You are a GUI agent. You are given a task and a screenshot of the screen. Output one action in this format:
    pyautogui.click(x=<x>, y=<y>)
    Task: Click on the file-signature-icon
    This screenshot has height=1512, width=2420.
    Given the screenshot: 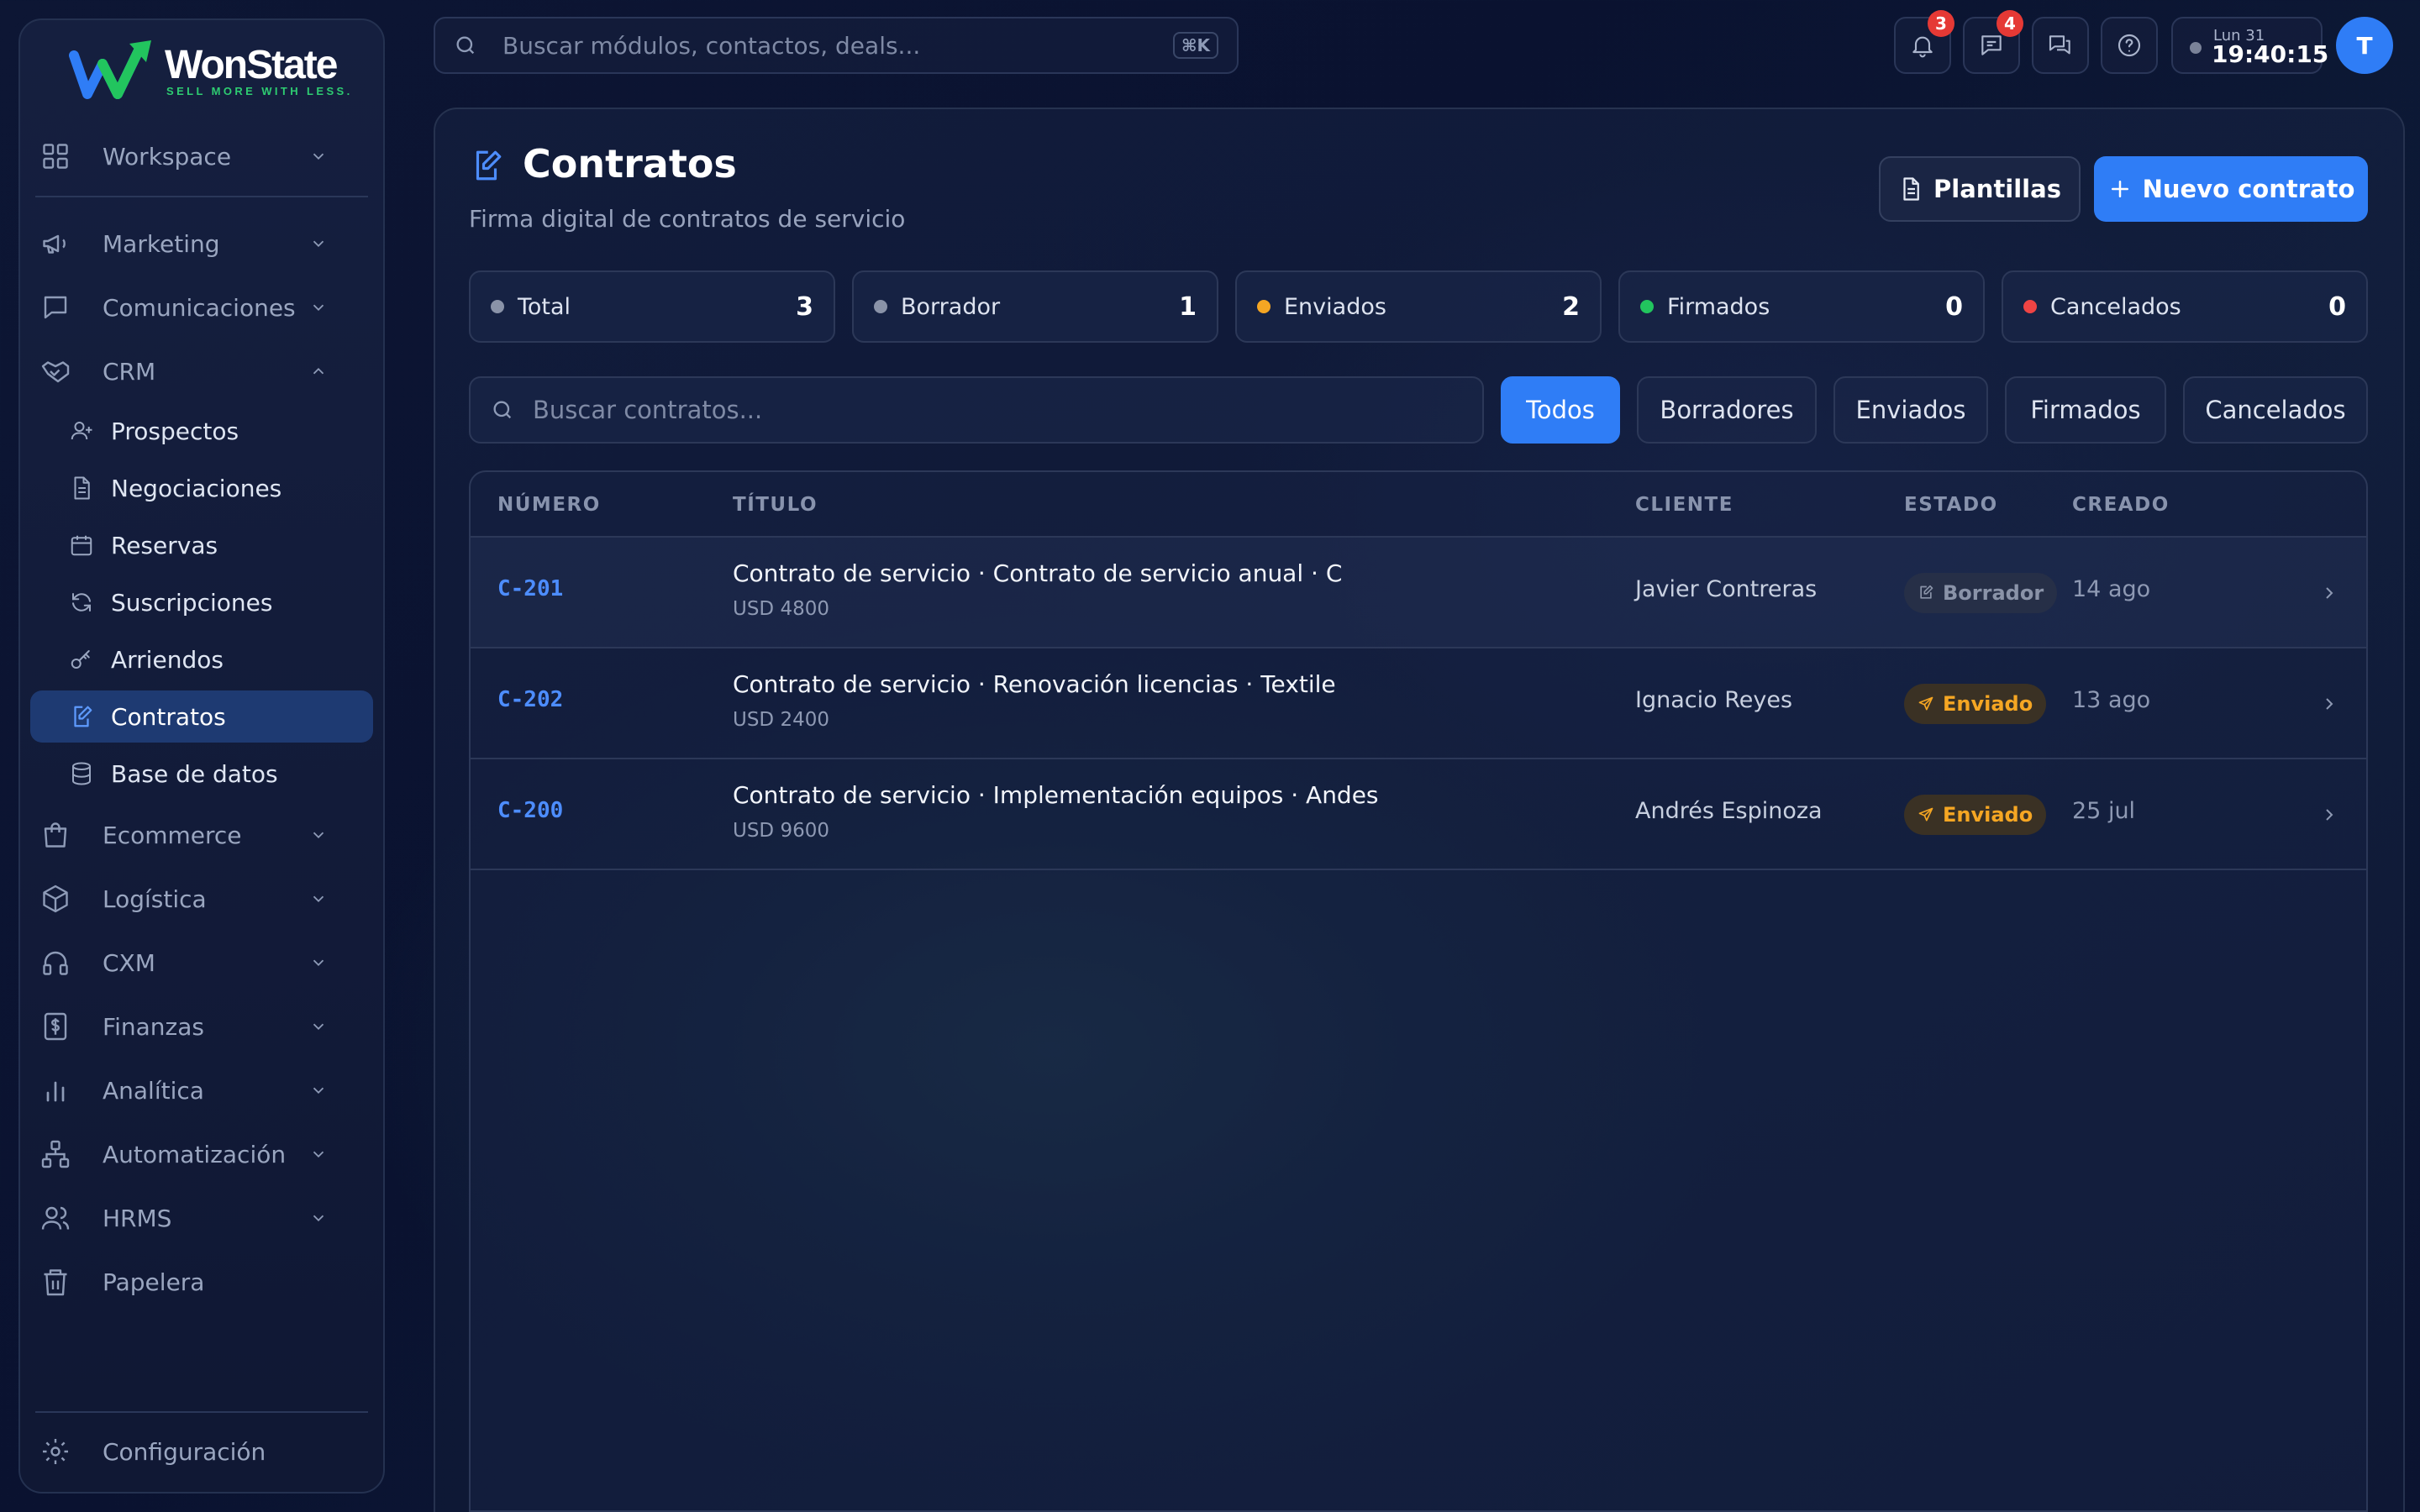 What is the action you would take?
    pyautogui.click(x=83, y=716)
    